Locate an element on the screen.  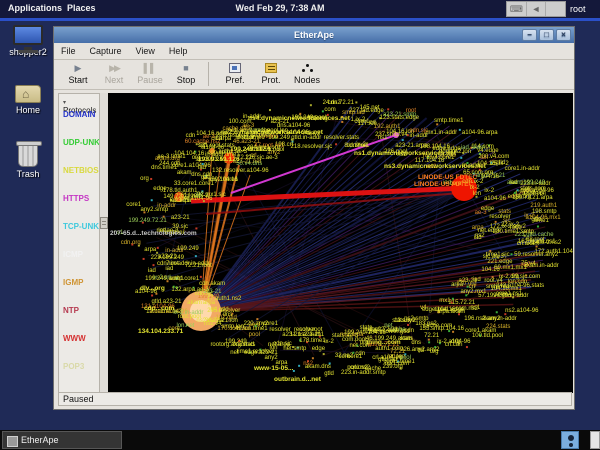
user-label: root is located at coordinates (578, 9).